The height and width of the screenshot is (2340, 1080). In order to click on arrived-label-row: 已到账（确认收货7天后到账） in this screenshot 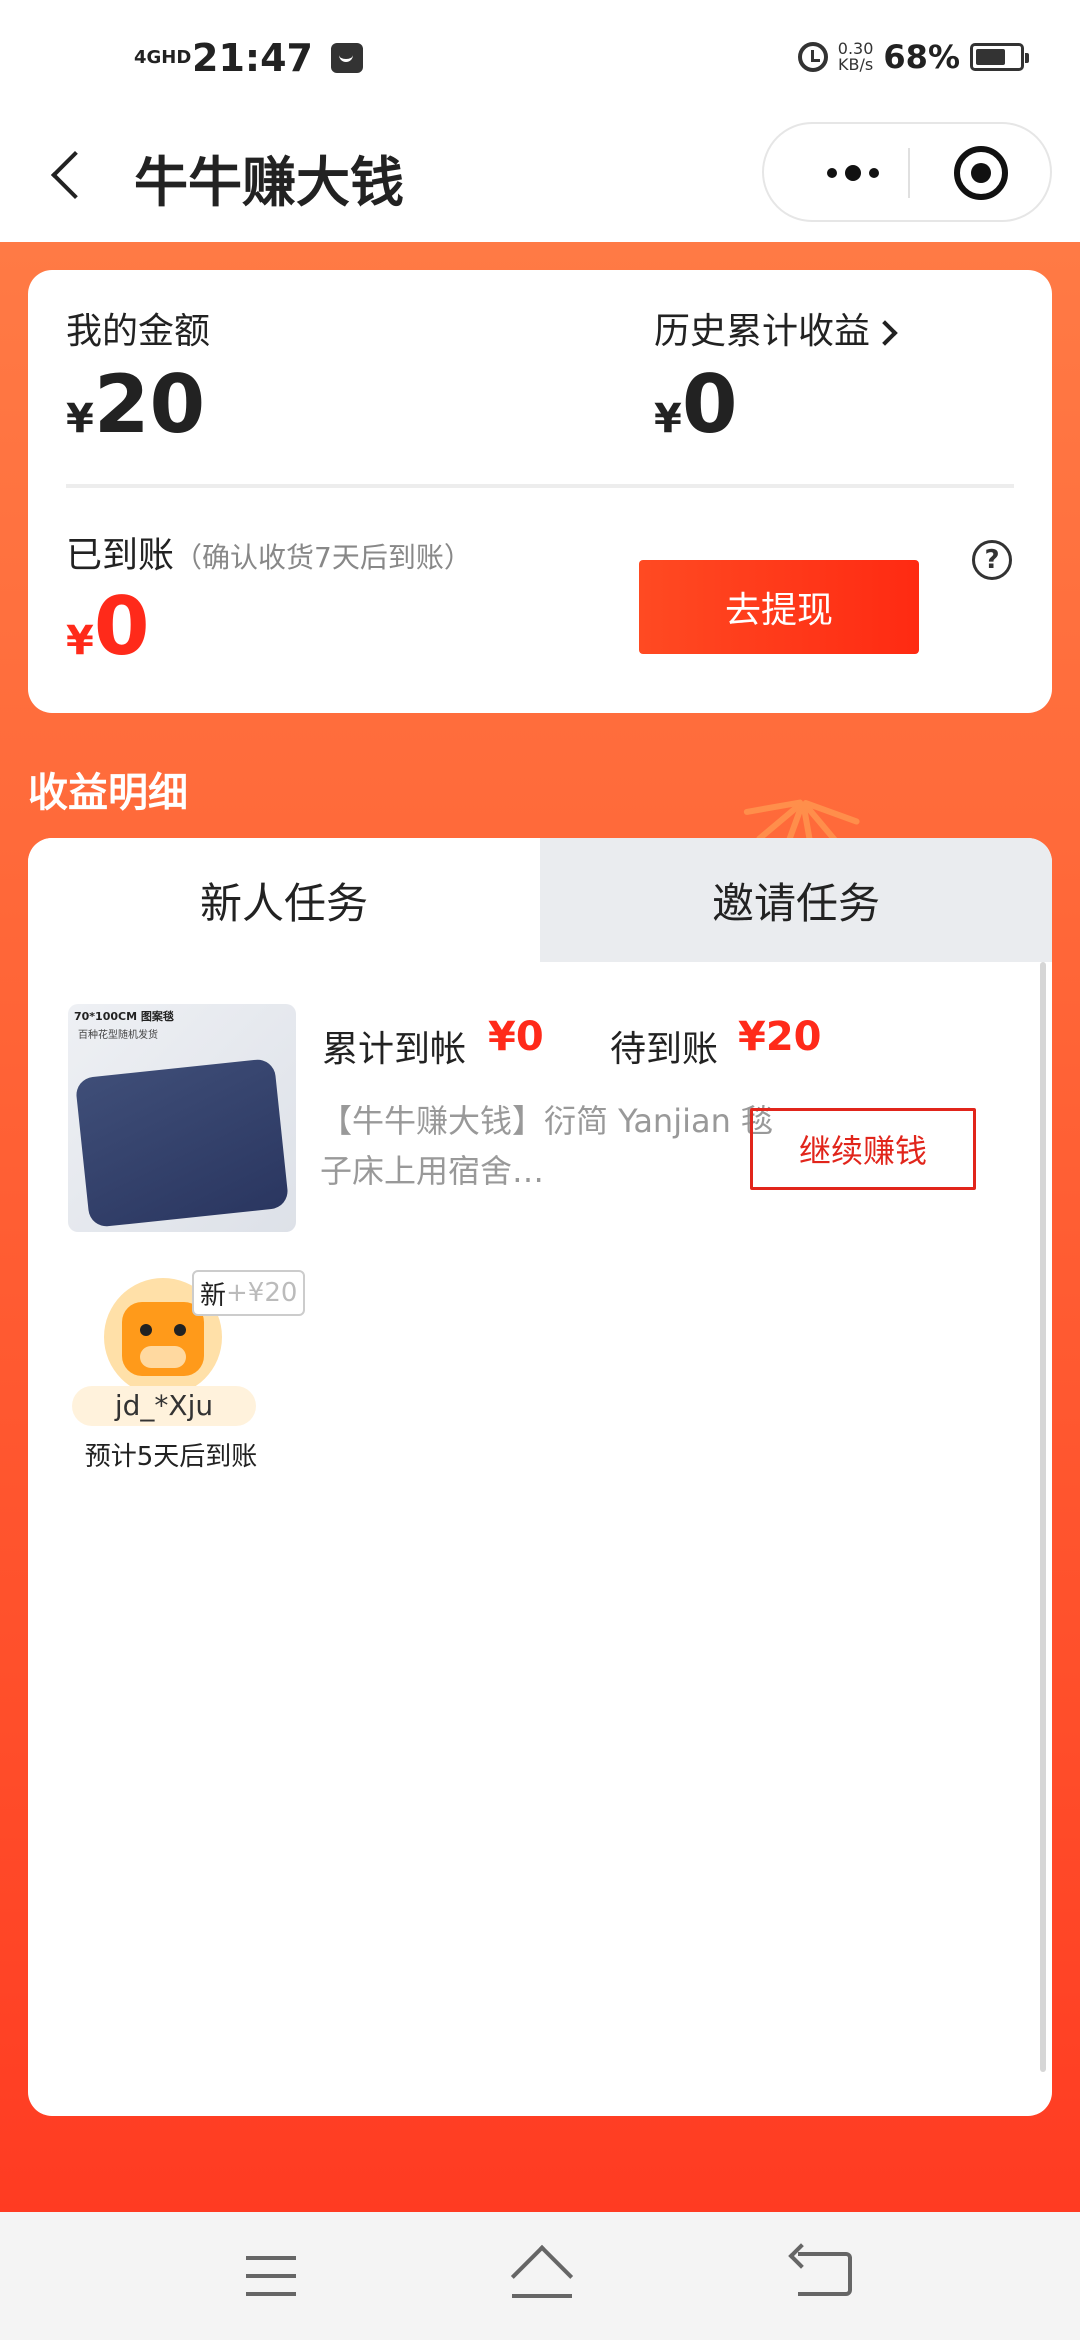, I will do `click(269, 552)`.